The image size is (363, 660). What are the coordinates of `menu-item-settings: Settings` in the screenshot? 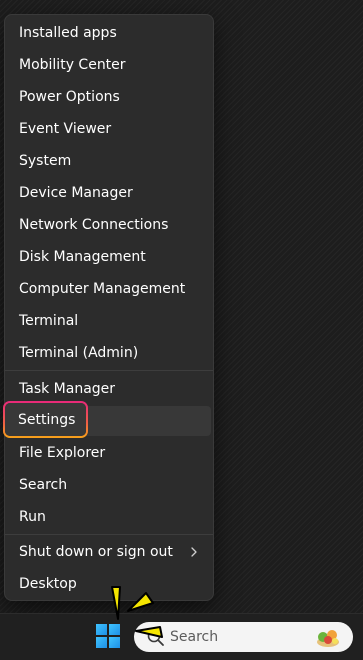 It's located at (109, 421).